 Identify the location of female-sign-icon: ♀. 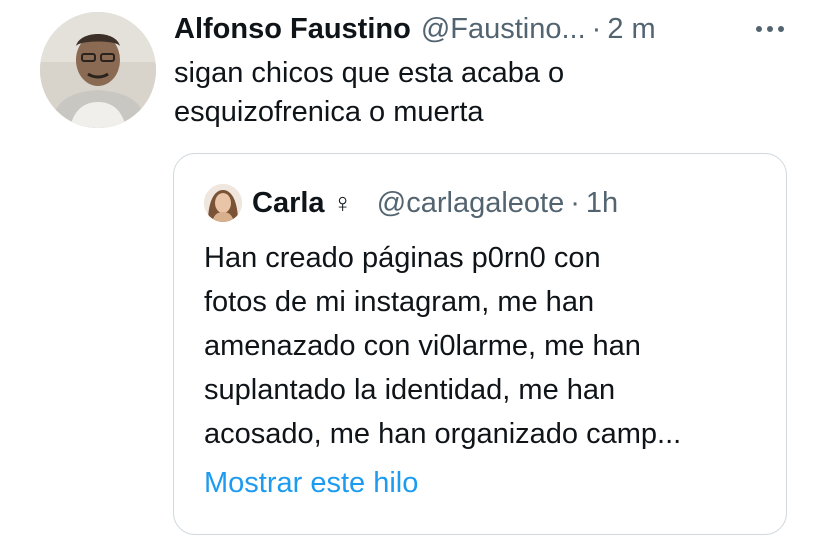
(342, 202).